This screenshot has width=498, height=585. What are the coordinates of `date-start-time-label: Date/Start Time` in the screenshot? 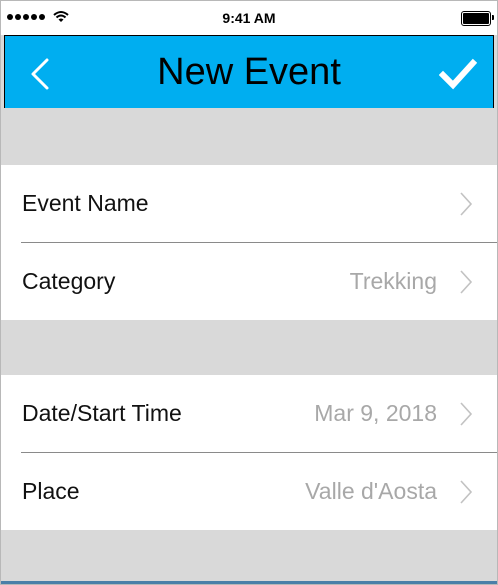 It's located at (102, 413).